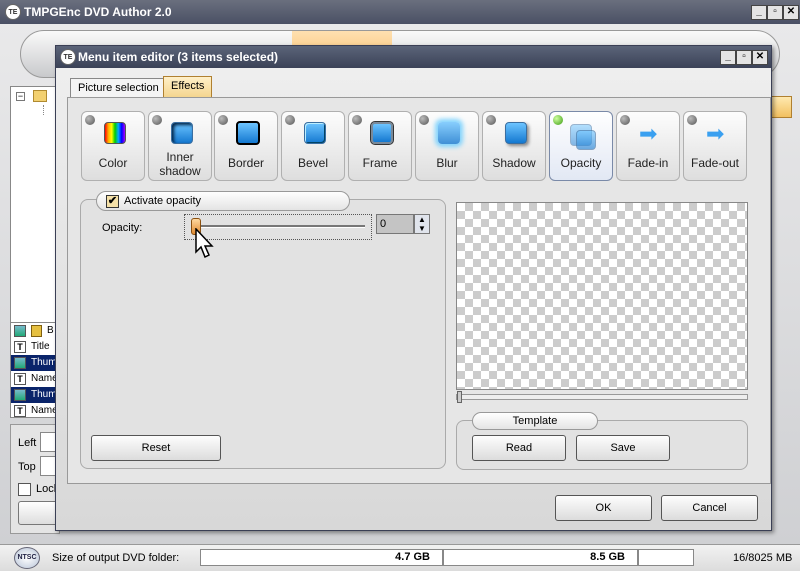 The height and width of the screenshot is (571, 800). What do you see at coordinates (204, 243) in the screenshot?
I see `mouse-cursor-icon` at bounding box center [204, 243].